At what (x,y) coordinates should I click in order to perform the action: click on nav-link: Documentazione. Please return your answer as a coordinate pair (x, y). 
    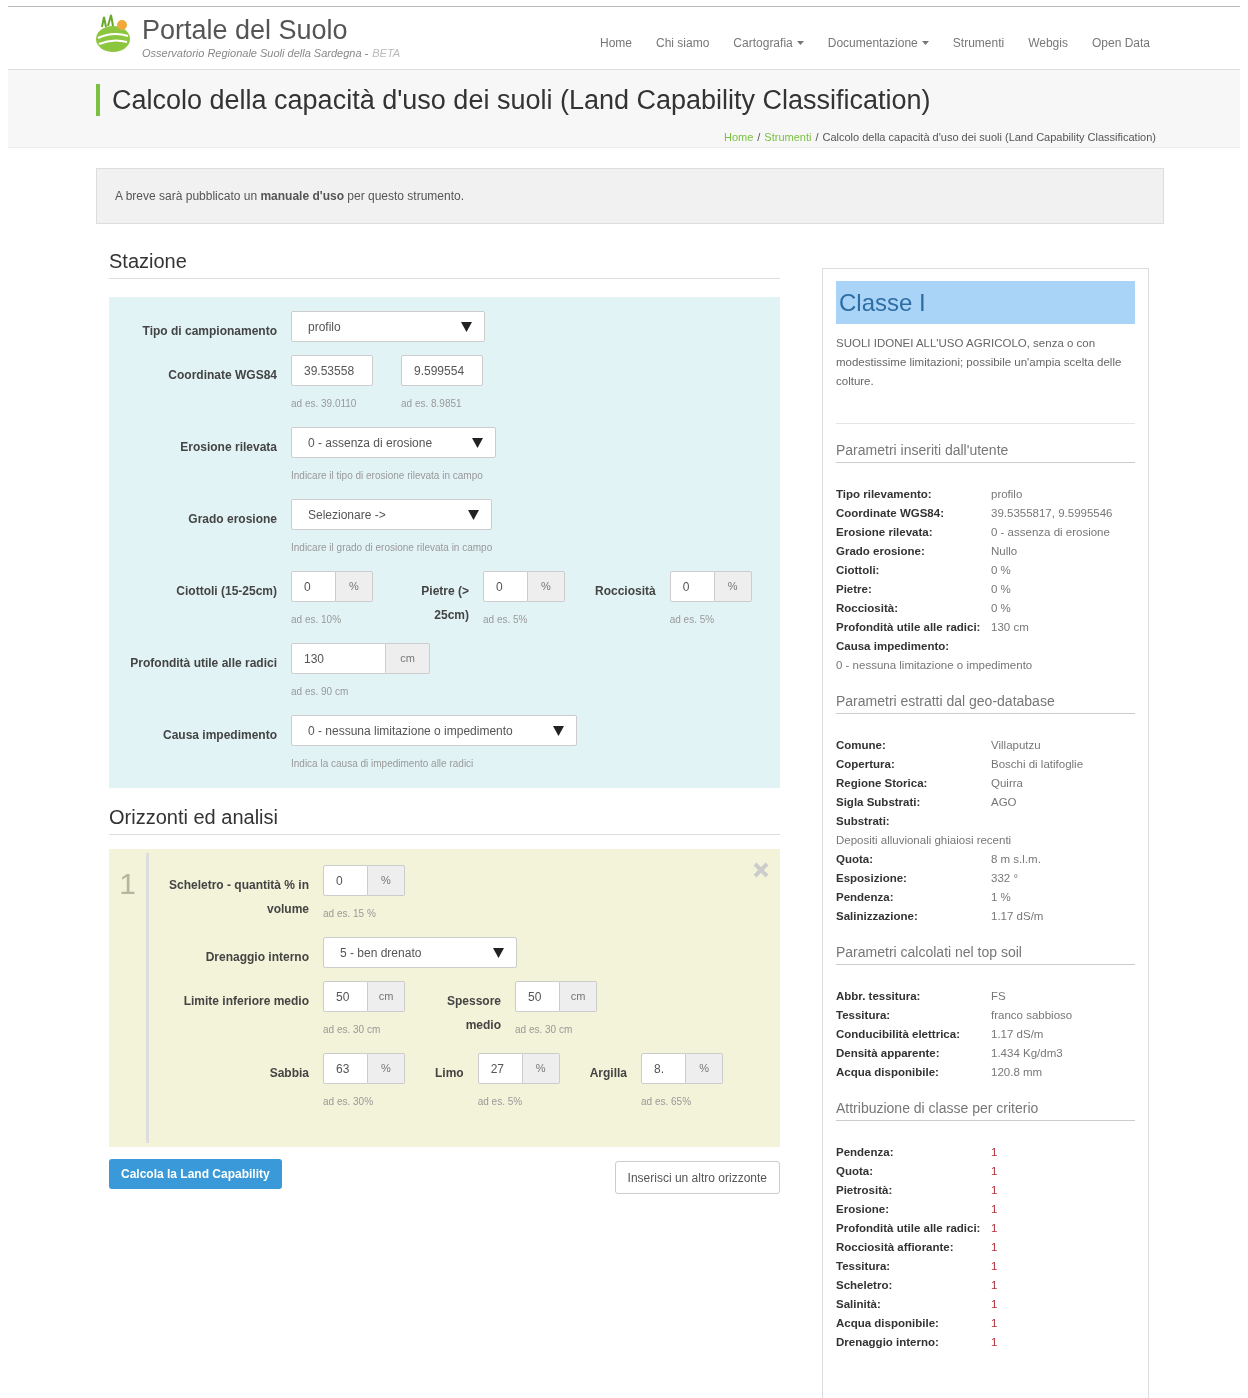
    Looking at the image, I should click on (878, 43).